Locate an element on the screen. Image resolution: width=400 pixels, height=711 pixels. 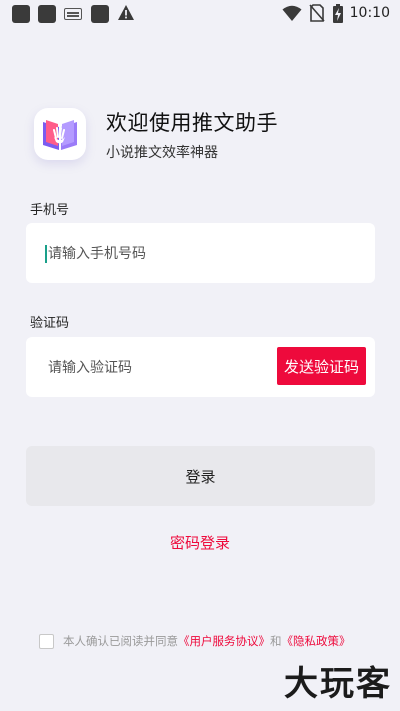
code-label: 验证码 is located at coordinates (50, 323).